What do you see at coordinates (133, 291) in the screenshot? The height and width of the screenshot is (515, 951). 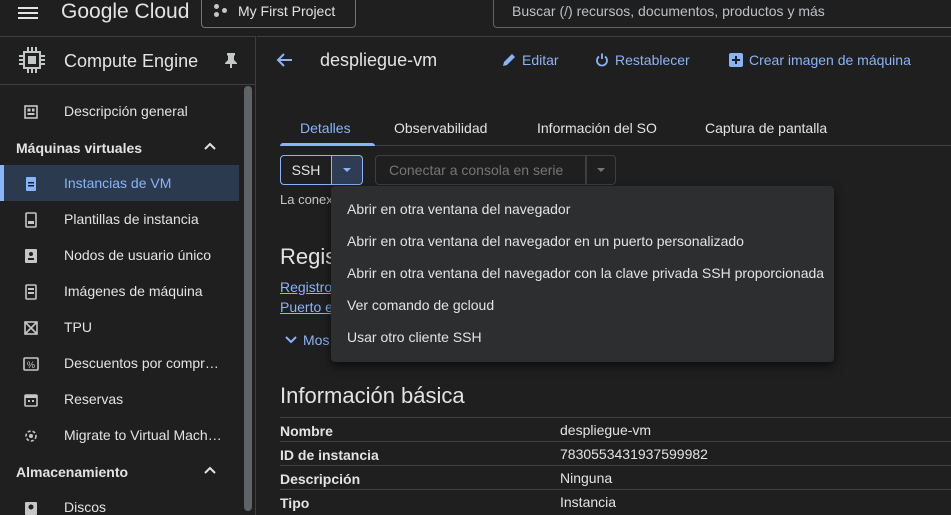 I see `sidebar-item-label: Imágenes de máquina` at bounding box center [133, 291].